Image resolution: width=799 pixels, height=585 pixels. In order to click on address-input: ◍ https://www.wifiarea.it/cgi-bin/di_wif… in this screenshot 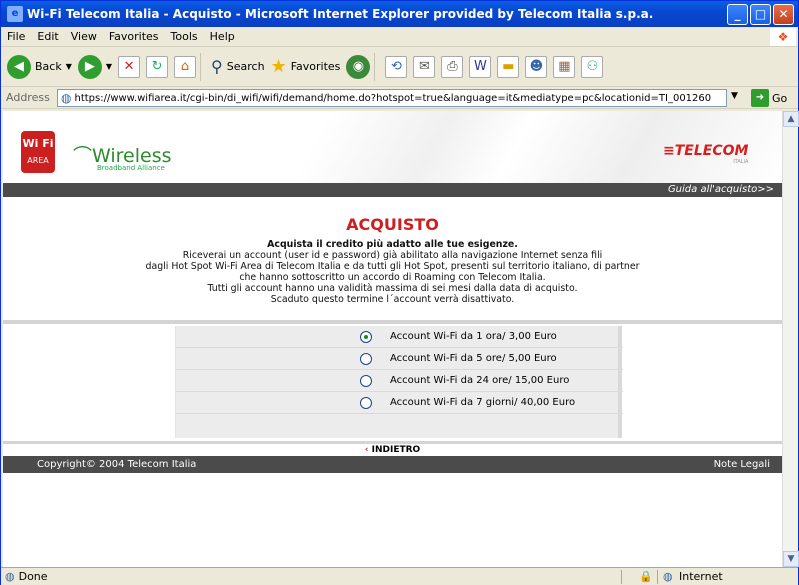, I will do `click(392, 98)`.